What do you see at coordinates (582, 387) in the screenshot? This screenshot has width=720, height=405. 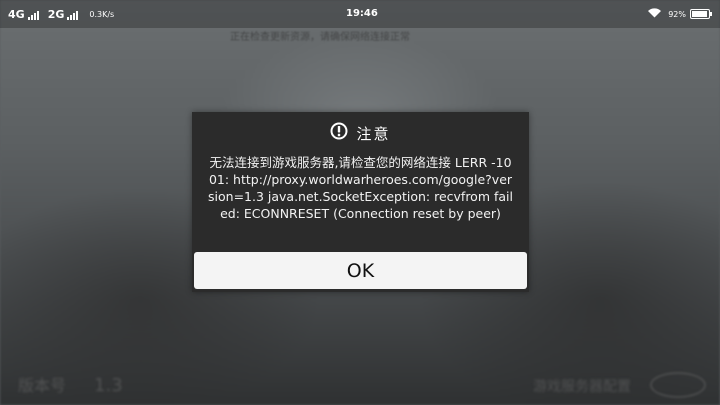 I see `server-config-label: 游戏服务器配置` at bounding box center [582, 387].